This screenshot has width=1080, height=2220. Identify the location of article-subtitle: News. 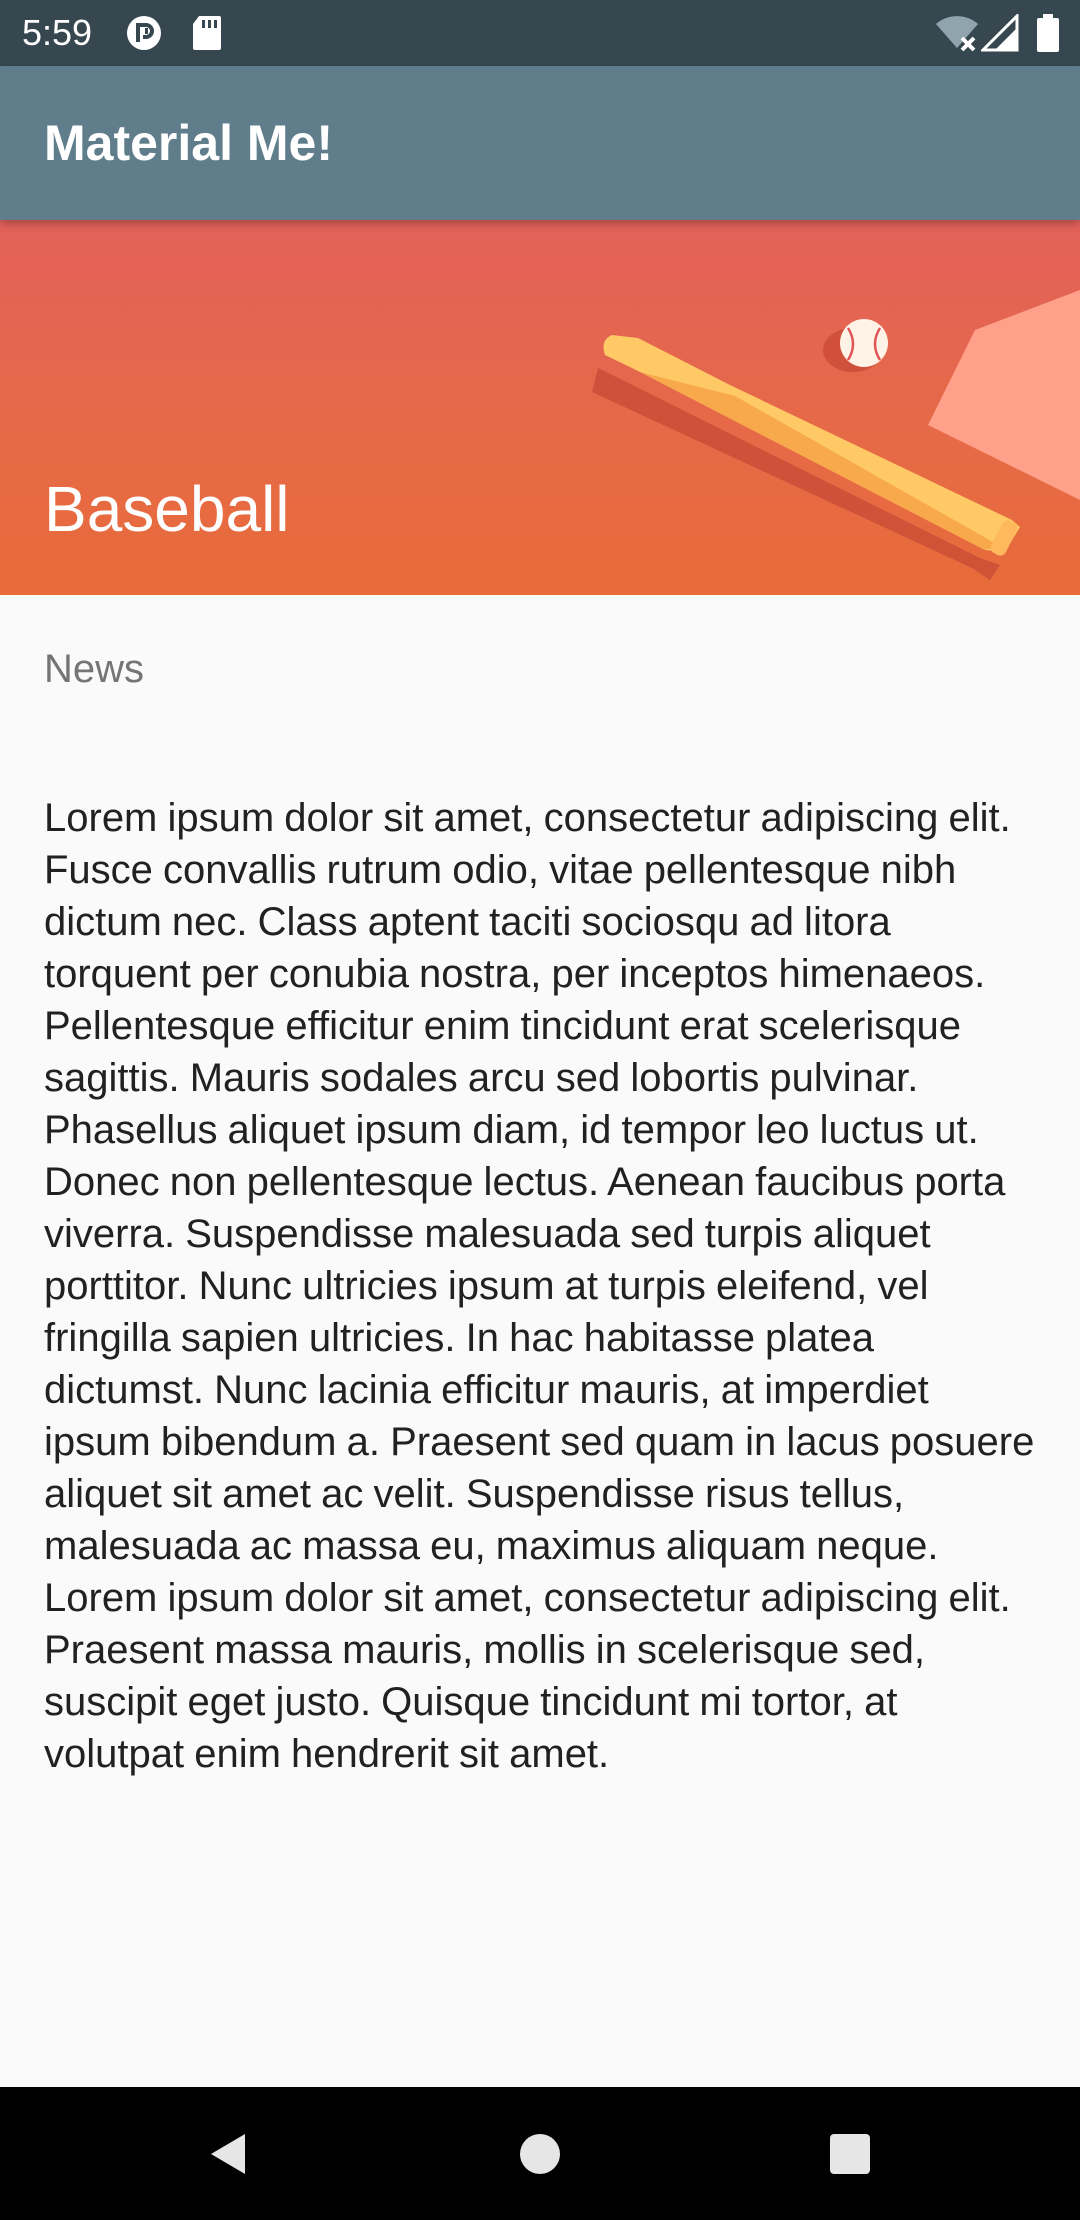
(94, 669).